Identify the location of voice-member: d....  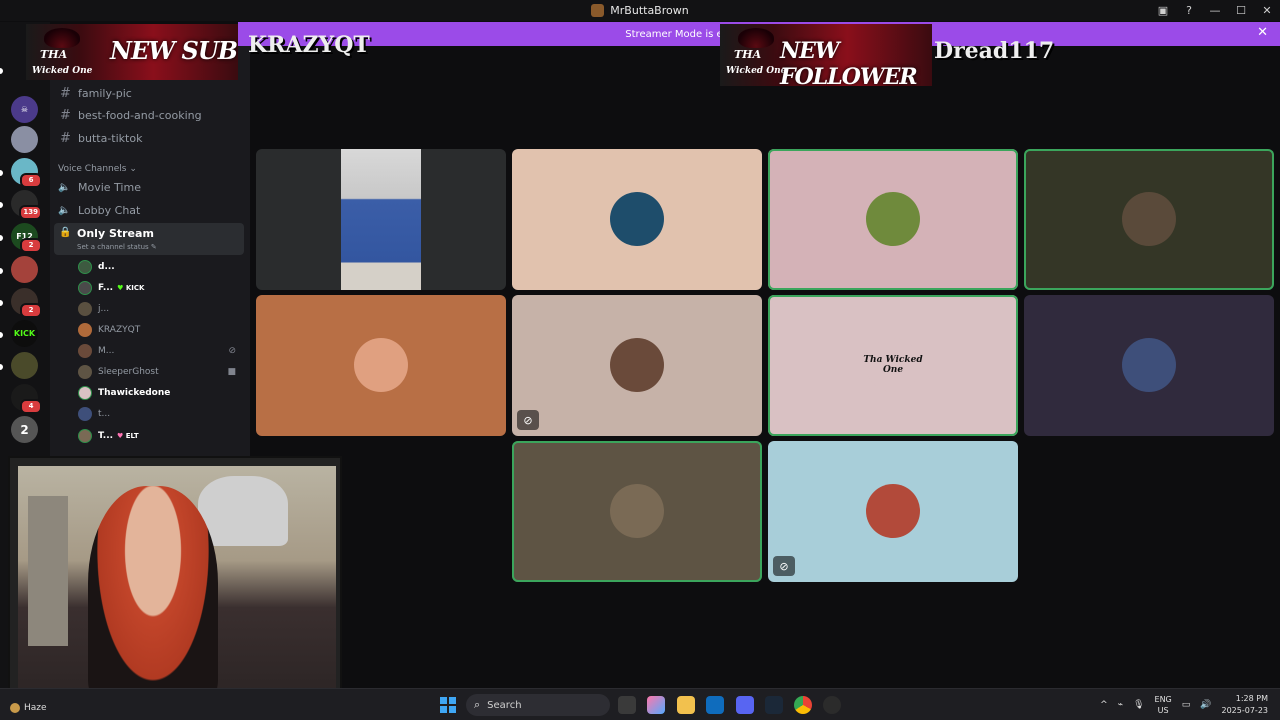
(161, 267).